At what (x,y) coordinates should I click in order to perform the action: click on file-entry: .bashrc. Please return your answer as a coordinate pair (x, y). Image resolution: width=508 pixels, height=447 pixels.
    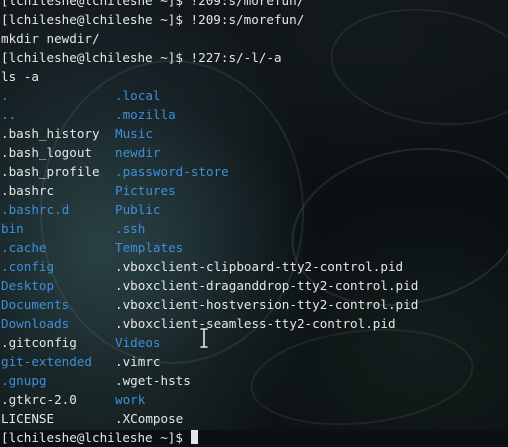
    Looking at the image, I should click on (28, 190).